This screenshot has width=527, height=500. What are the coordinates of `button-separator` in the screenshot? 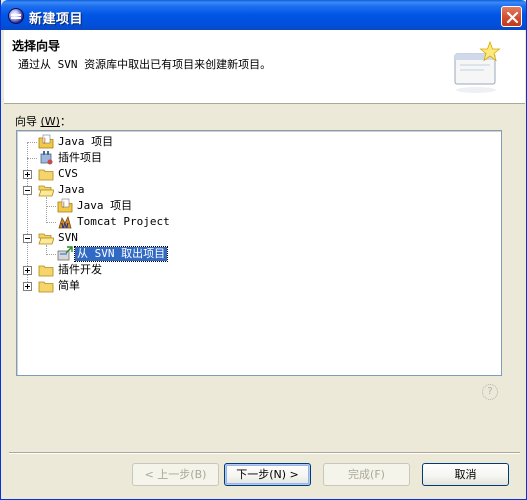 It's located at (264, 453).